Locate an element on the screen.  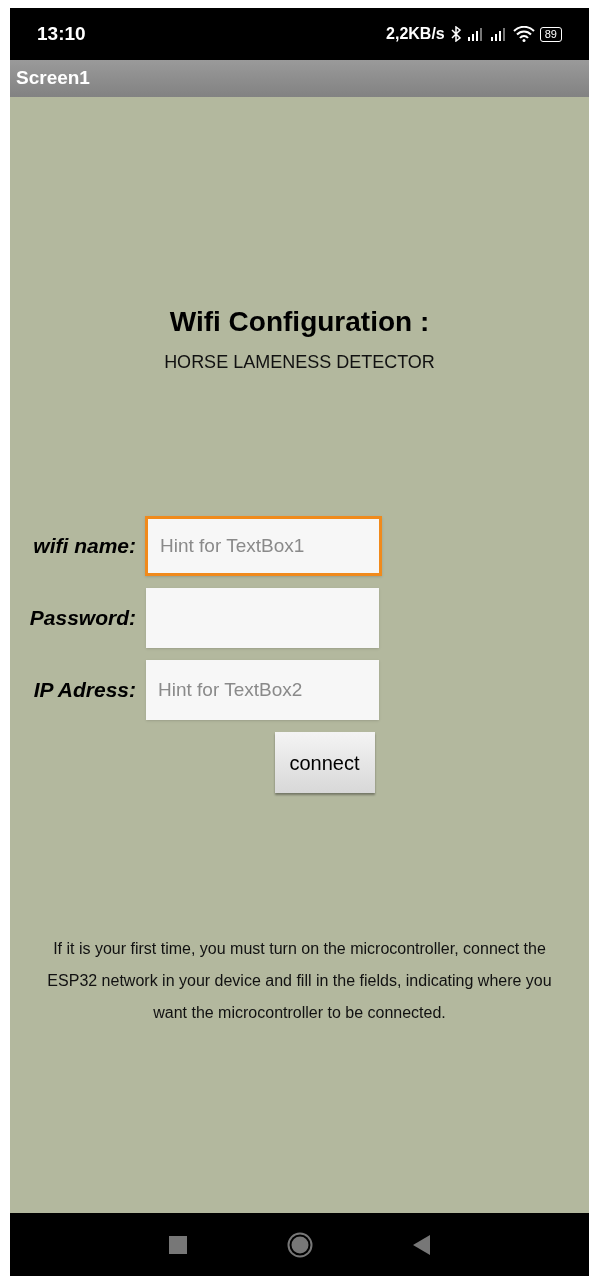
subtitle: HORSE LAMENESS DETECTOR is located at coordinates (299, 362).